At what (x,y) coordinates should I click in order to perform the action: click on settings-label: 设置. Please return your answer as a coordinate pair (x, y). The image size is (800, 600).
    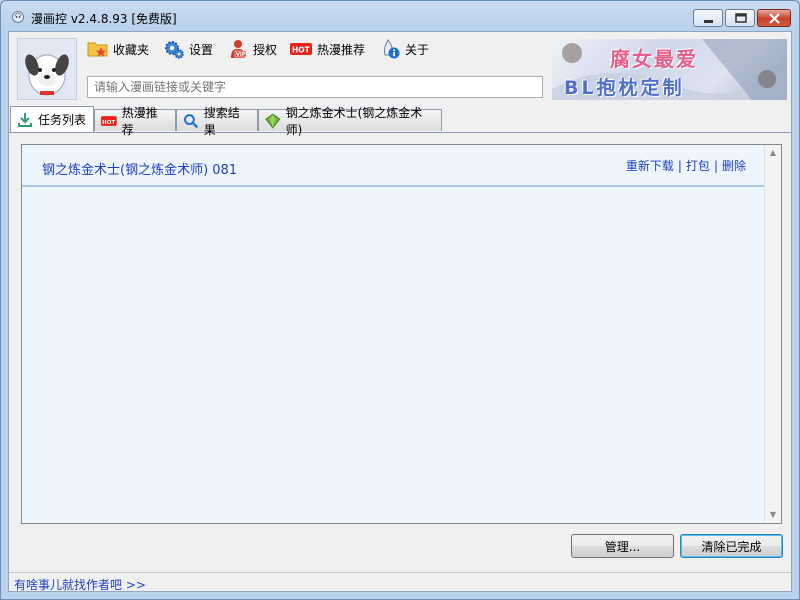
    Looking at the image, I should click on (201, 49).